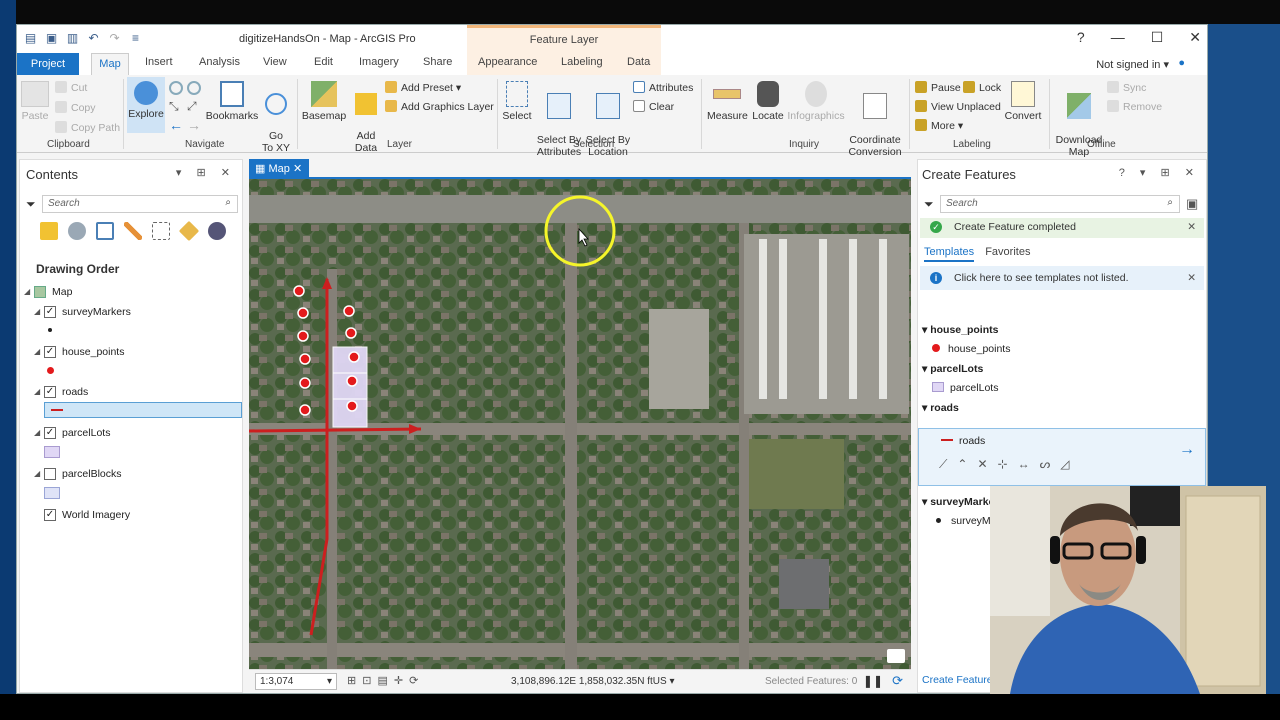 This screenshot has width=1280, height=720. Describe the element at coordinates (217, 231) in the screenshot. I see `list-by-perspective-icon` at that location.